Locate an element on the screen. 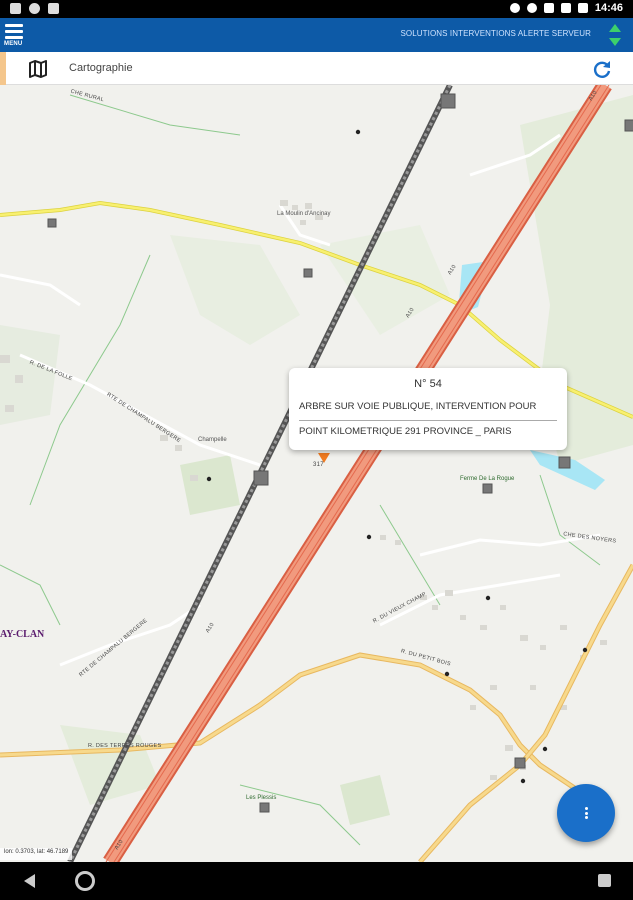  hamburger-icon is located at coordinates (14, 25).